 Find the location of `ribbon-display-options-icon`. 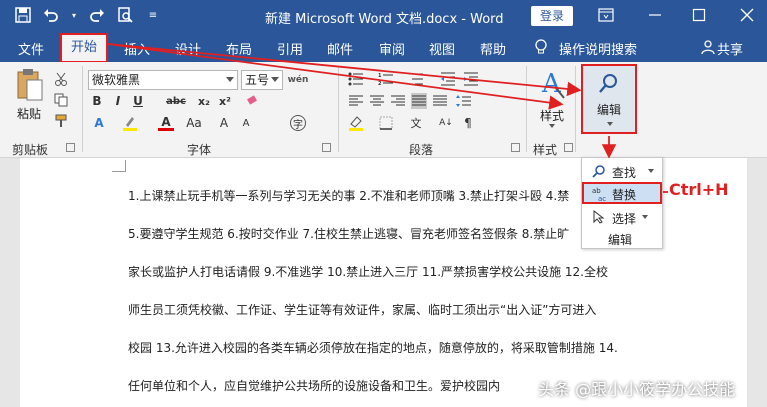

ribbon-display-options-icon is located at coordinates (606, 15).